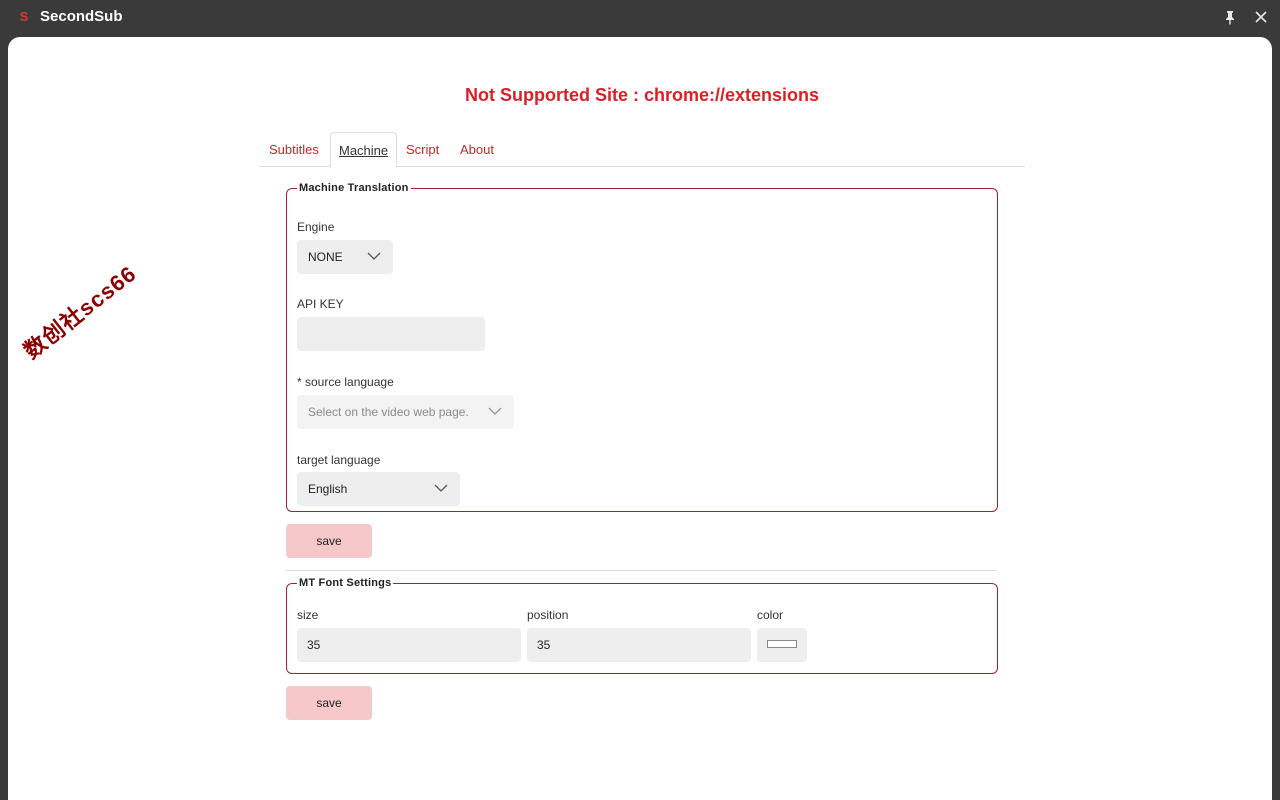 The image size is (1280, 800). I want to click on tab-about: About, so click(477, 149).